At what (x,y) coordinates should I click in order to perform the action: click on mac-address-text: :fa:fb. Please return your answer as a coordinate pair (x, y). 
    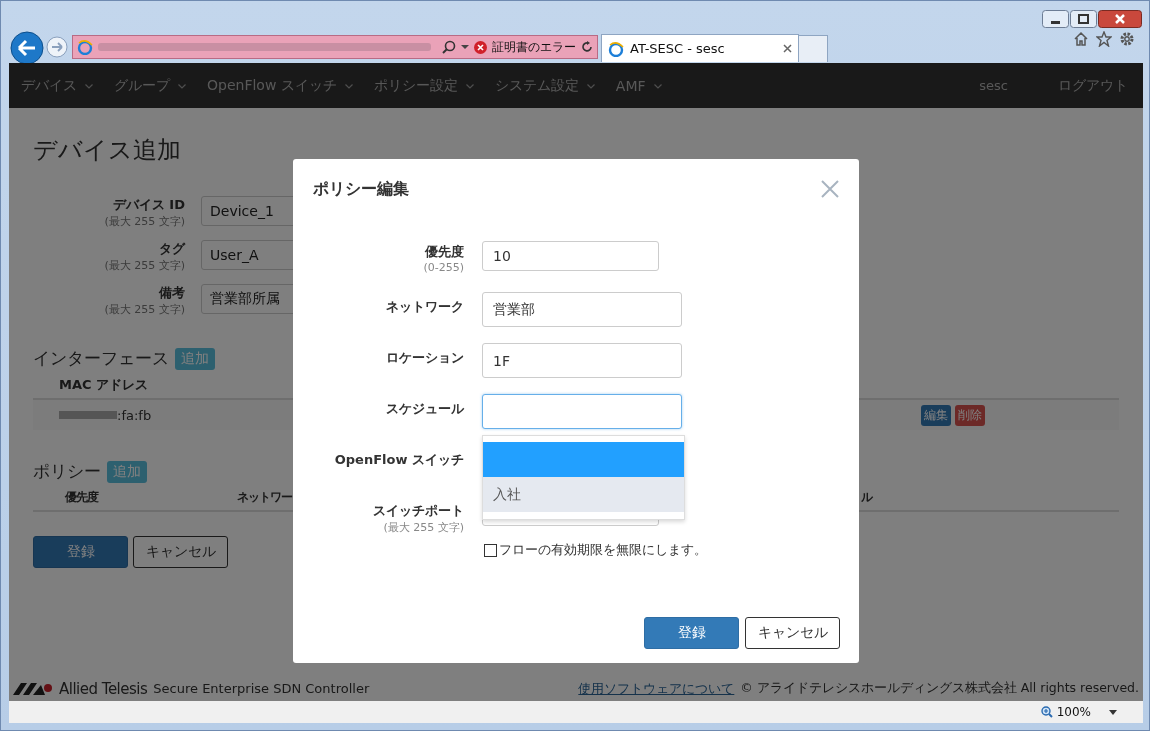
    Looking at the image, I should click on (134, 415).